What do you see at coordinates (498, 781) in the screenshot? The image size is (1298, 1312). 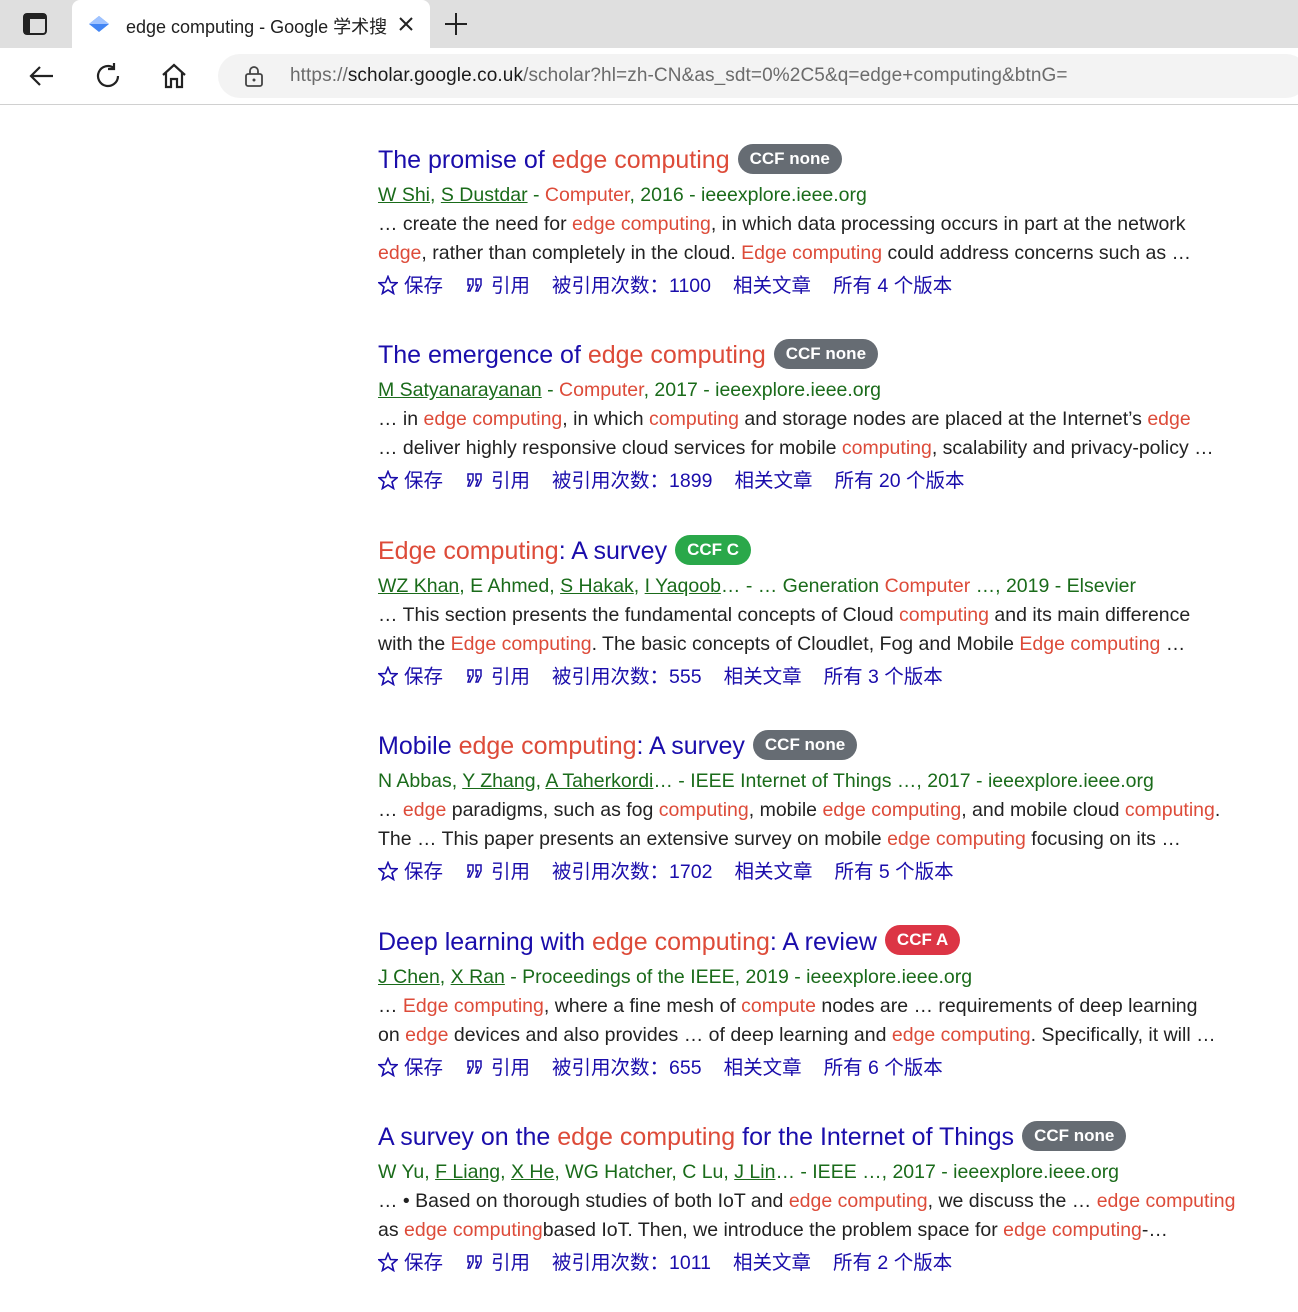 I see `author-link: Y Zhang` at bounding box center [498, 781].